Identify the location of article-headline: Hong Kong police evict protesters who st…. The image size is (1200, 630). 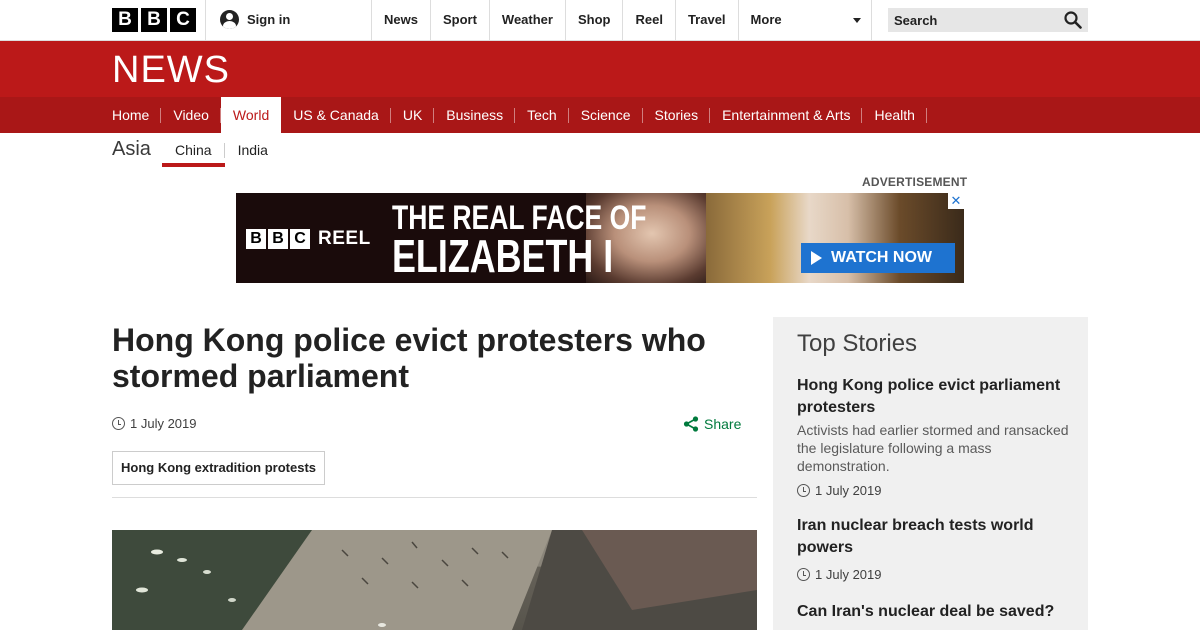
(409, 358).